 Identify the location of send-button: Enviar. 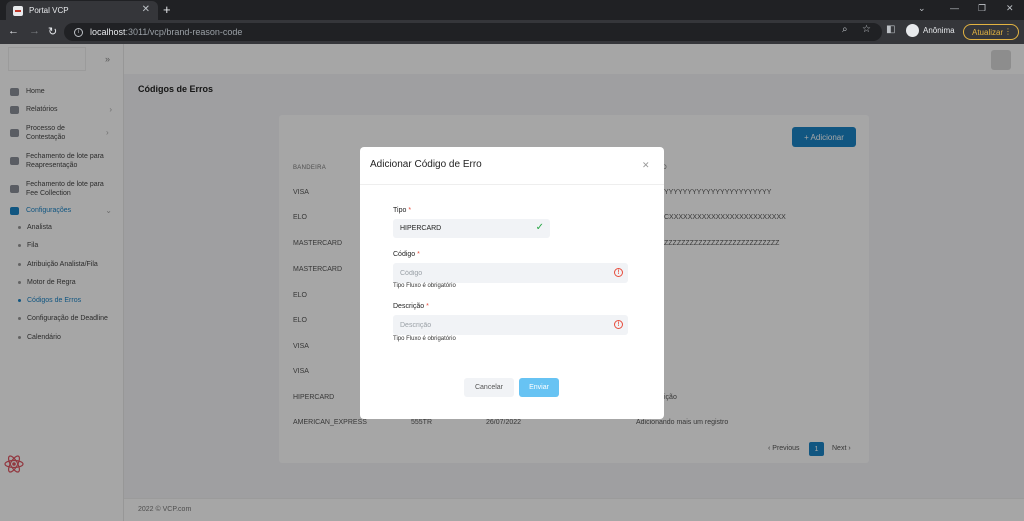
(539, 387).